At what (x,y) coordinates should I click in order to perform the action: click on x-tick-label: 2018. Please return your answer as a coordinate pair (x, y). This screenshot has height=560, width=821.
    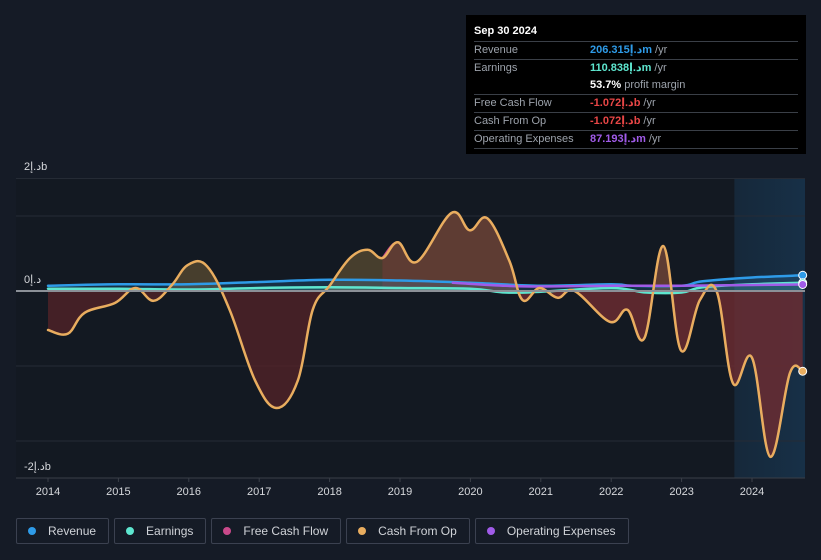
    Looking at the image, I should click on (329, 492).